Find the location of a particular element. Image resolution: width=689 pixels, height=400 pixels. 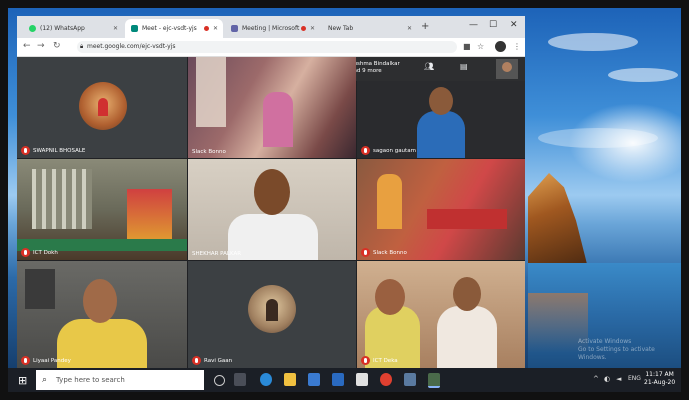

child-face is located at coordinates (390, 297).